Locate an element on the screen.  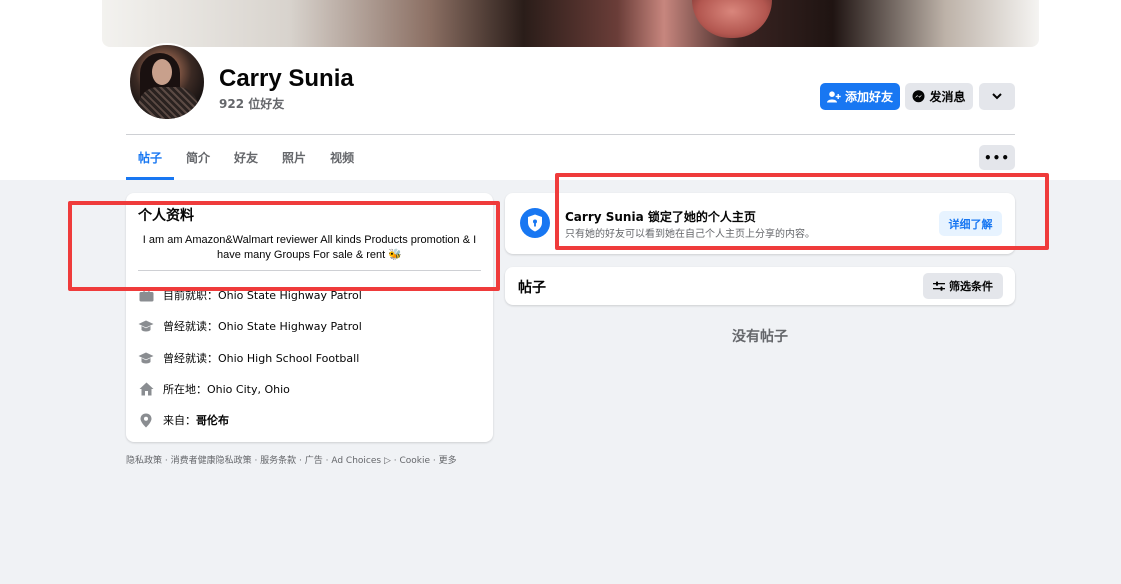
tab-friends: 好友 is located at coordinates (246, 160).